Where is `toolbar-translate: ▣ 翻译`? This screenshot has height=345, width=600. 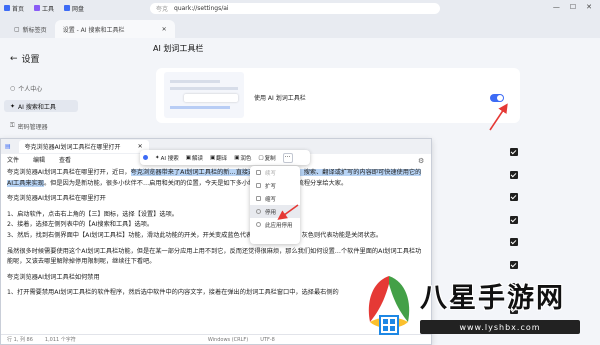 toolbar-translate: ▣ 翻译 is located at coordinates (218, 158).